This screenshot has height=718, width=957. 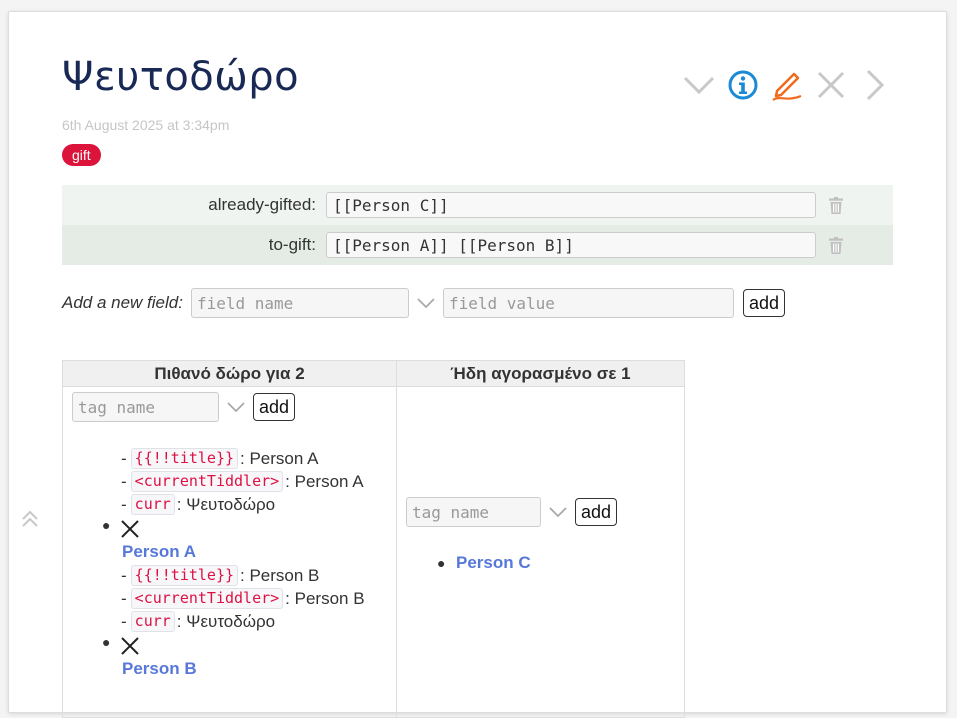 What do you see at coordinates (831, 85) in the screenshot?
I see `close-icon` at bounding box center [831, 85].